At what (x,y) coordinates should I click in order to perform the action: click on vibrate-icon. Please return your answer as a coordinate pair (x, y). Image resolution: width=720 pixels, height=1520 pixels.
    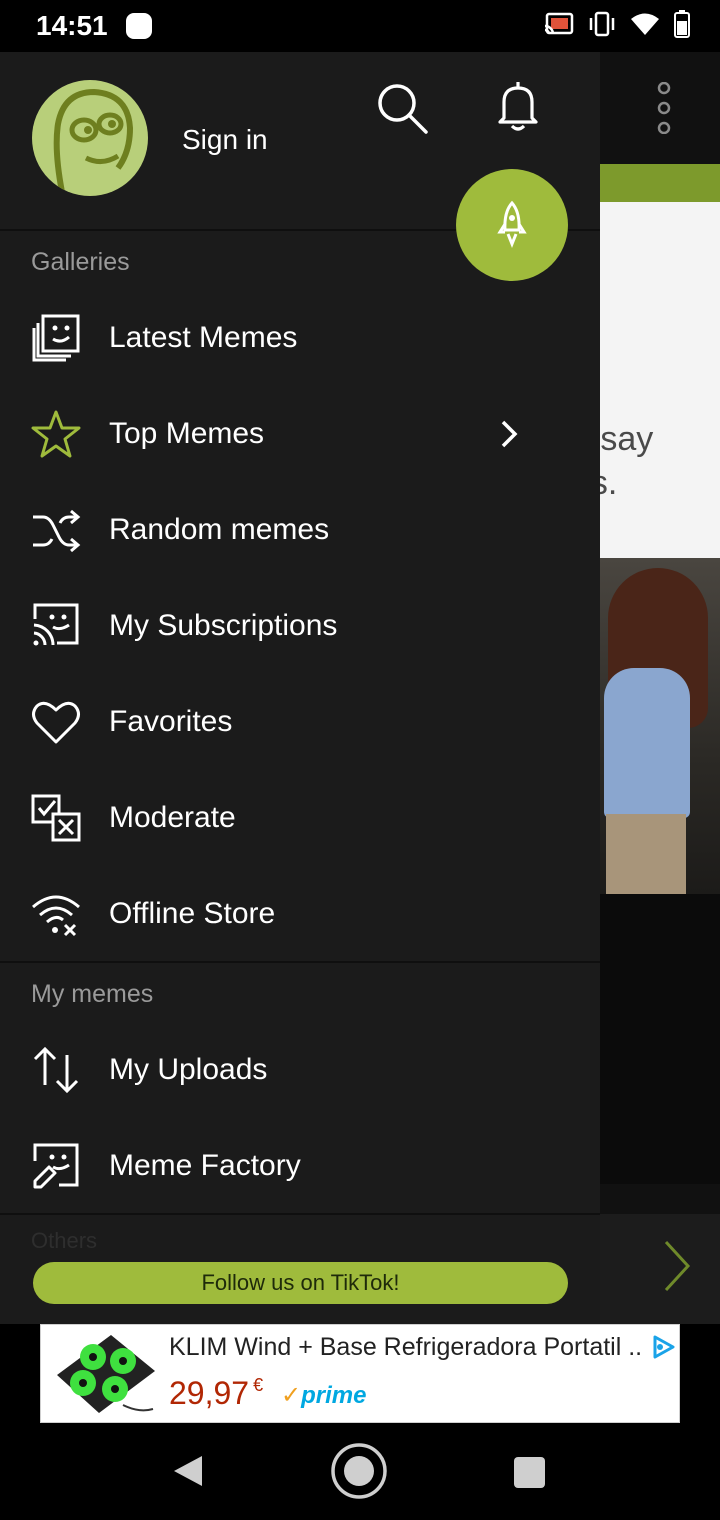
    Looking at the image, I should click on (602, 24).